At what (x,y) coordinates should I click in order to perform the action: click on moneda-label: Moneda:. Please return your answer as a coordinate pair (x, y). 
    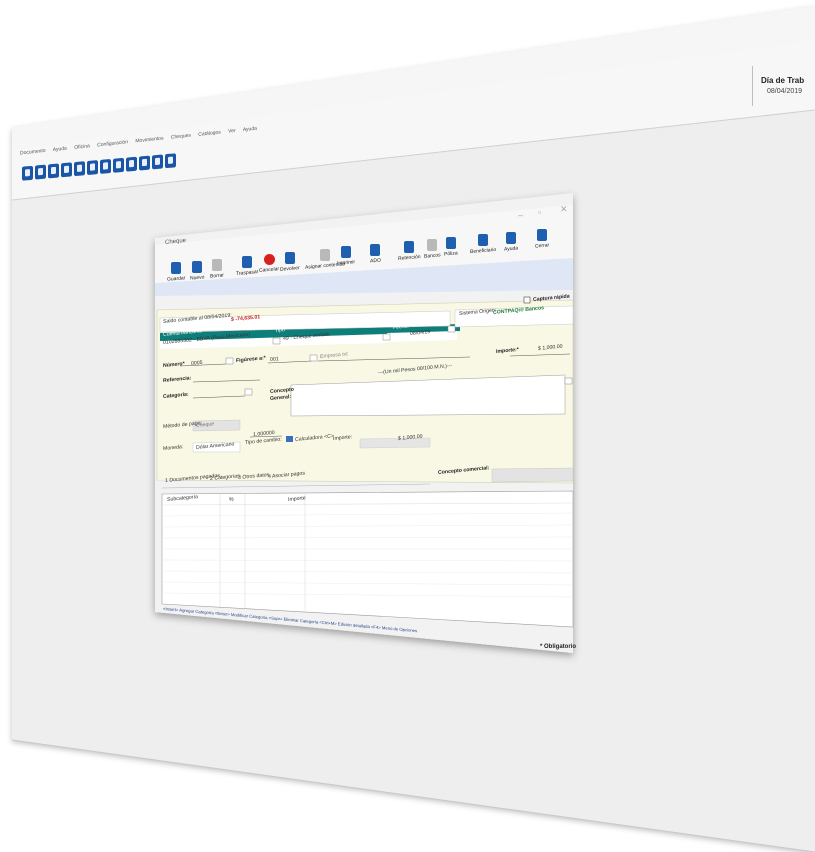
    Looking at the image, I should click on (173, 448).